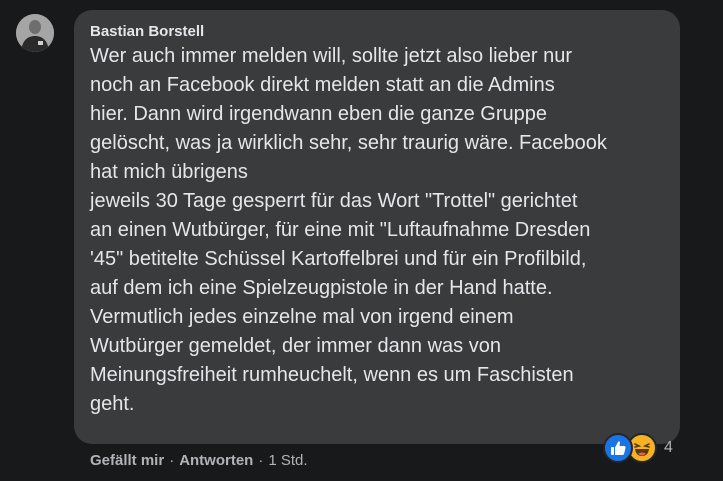 The width and height of the screenshot is (723, 481). Describe the element at coordinates (112, 404) in the screenshot. I see `comment-line: geht.` at that location.